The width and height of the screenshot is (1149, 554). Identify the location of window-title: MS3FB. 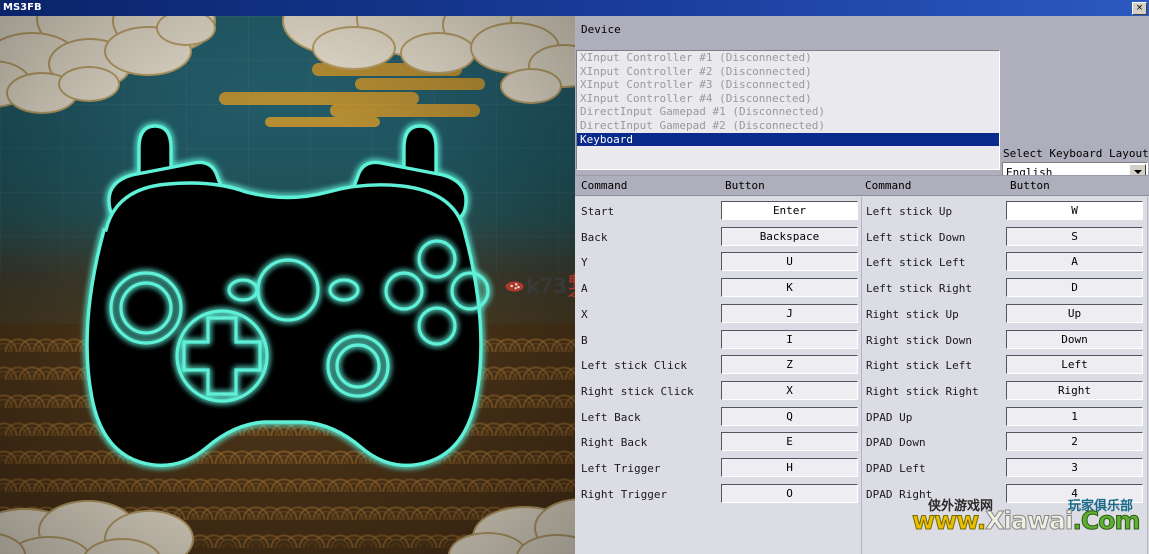
(22, 7).